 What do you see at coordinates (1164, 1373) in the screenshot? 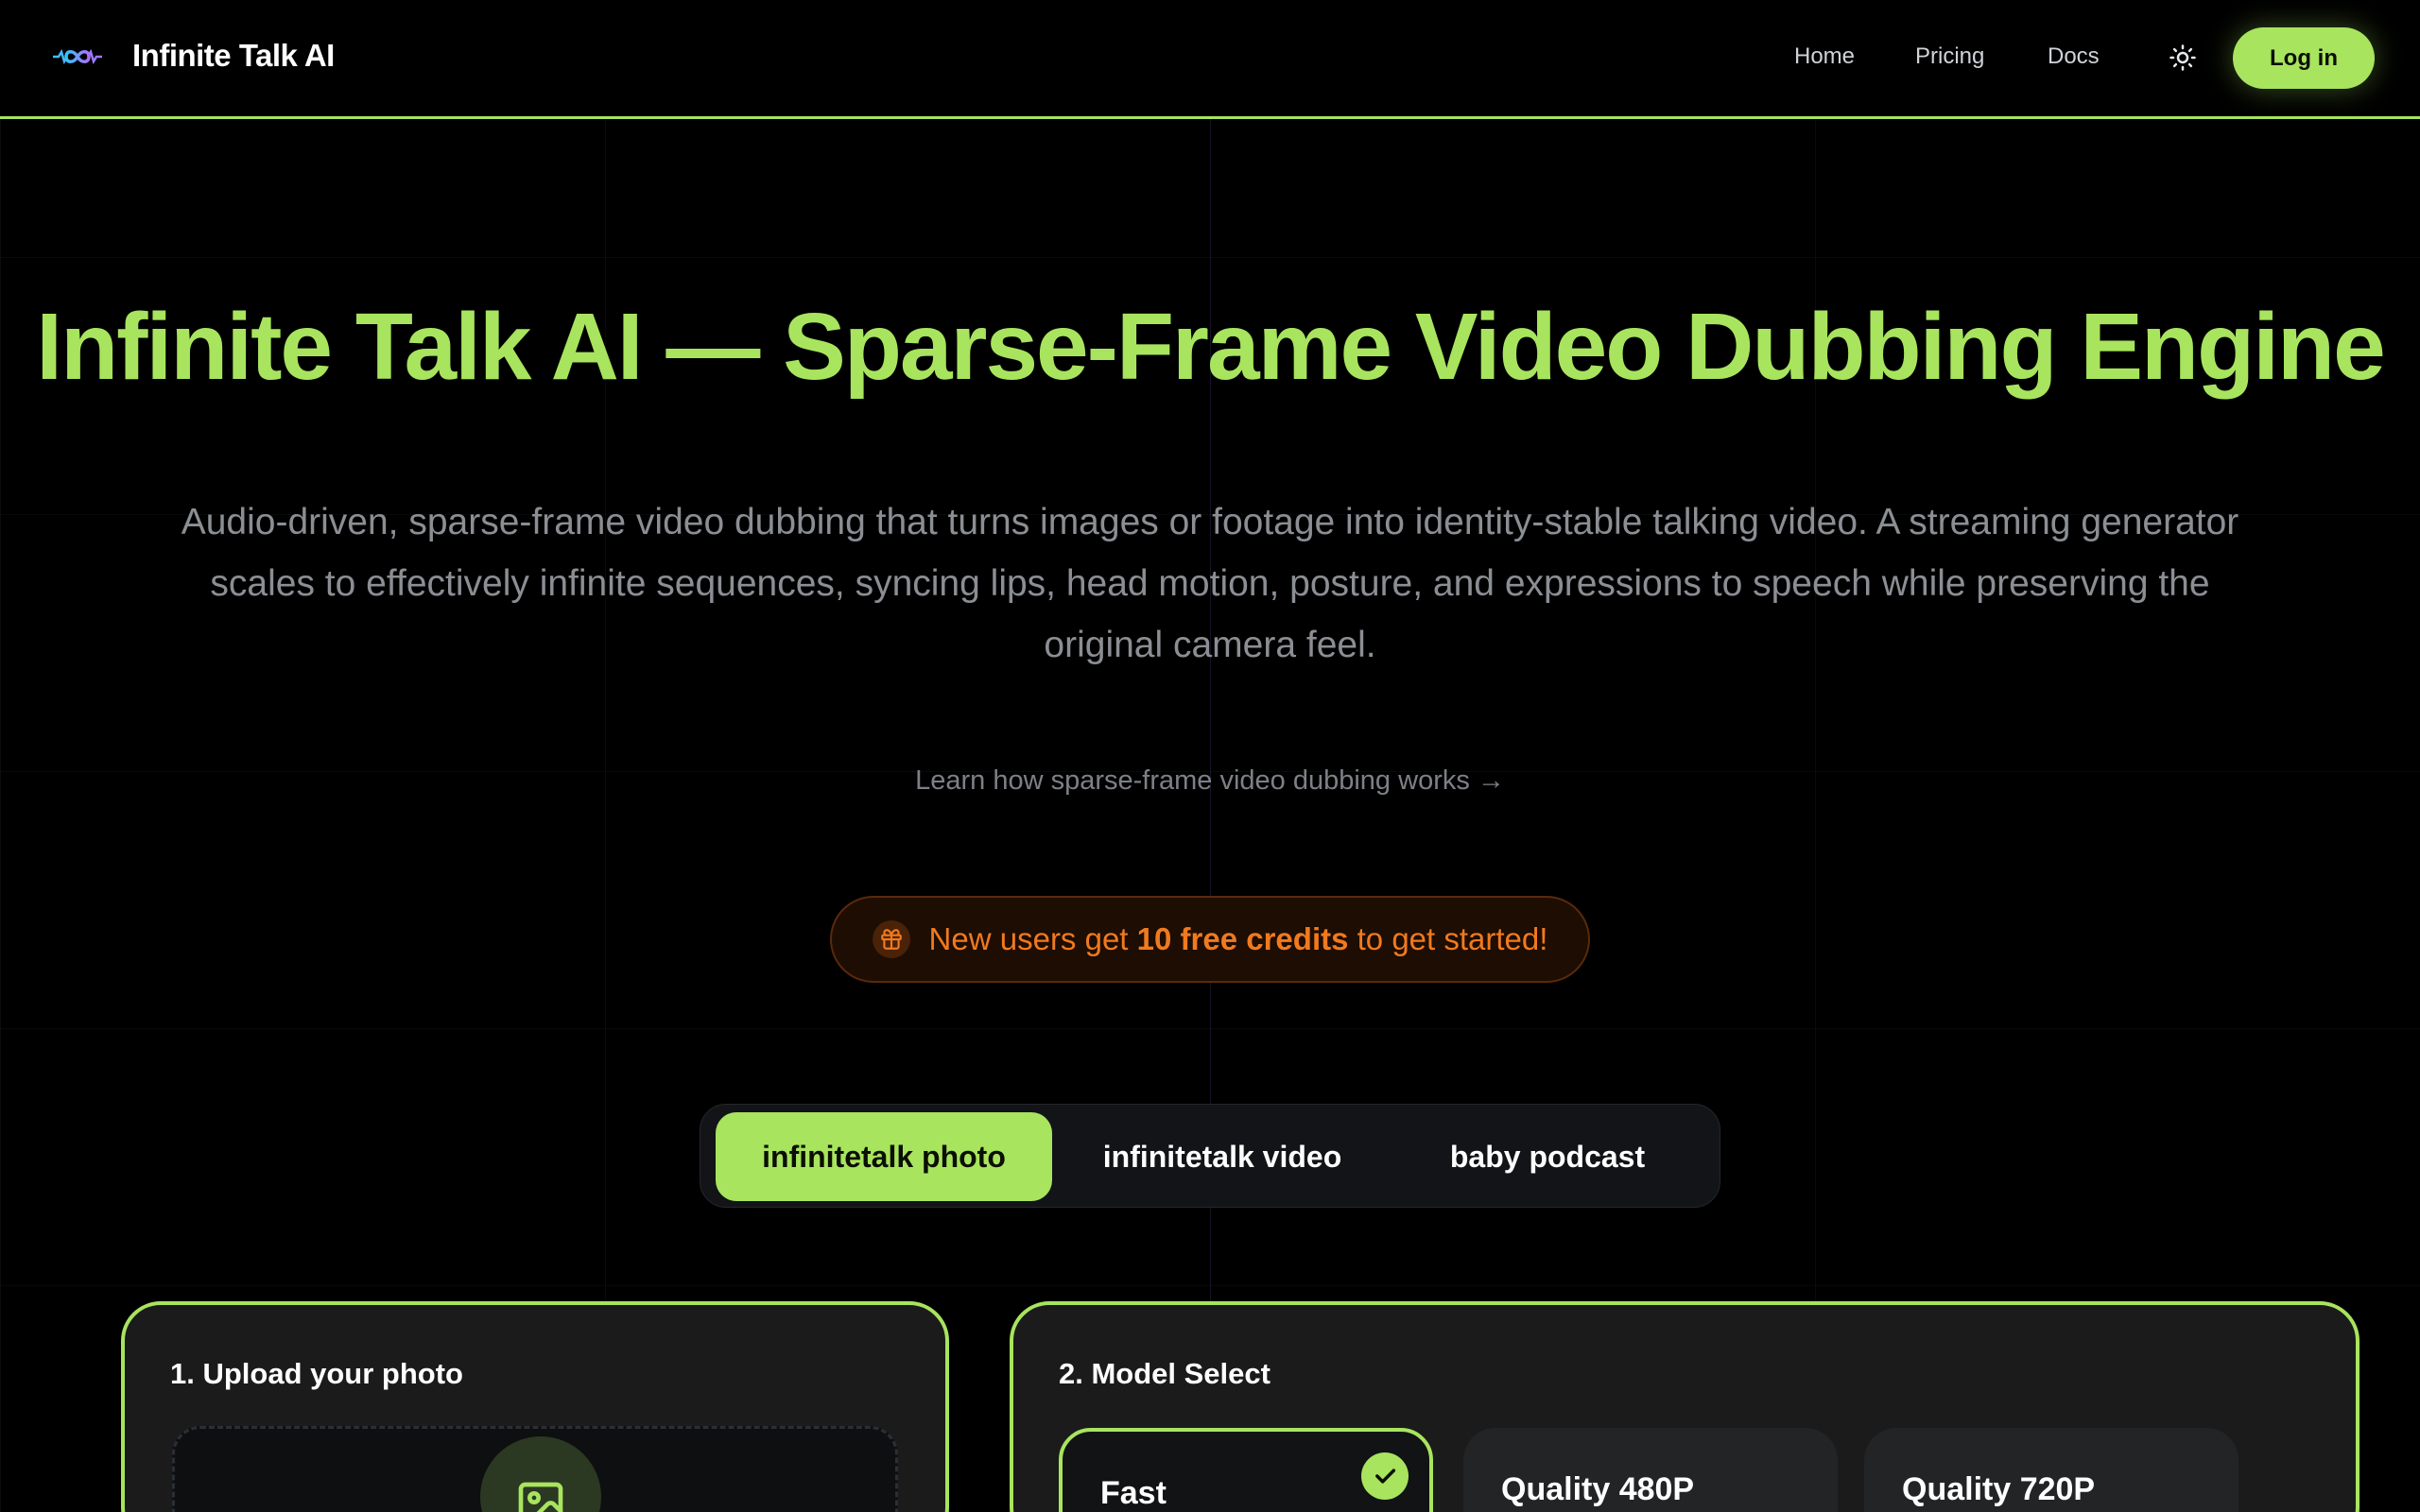
I see `model-card-title: 2. Model Select` at bounding box center [1164, 1373].